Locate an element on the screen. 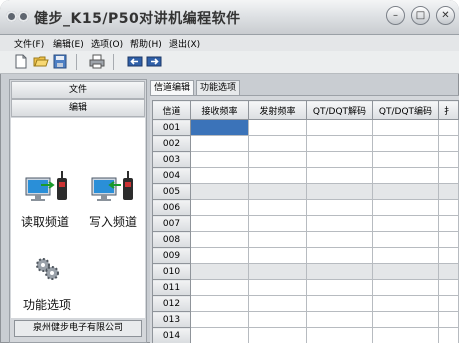  channel-number: 006 is located at coordinates (171, 207).